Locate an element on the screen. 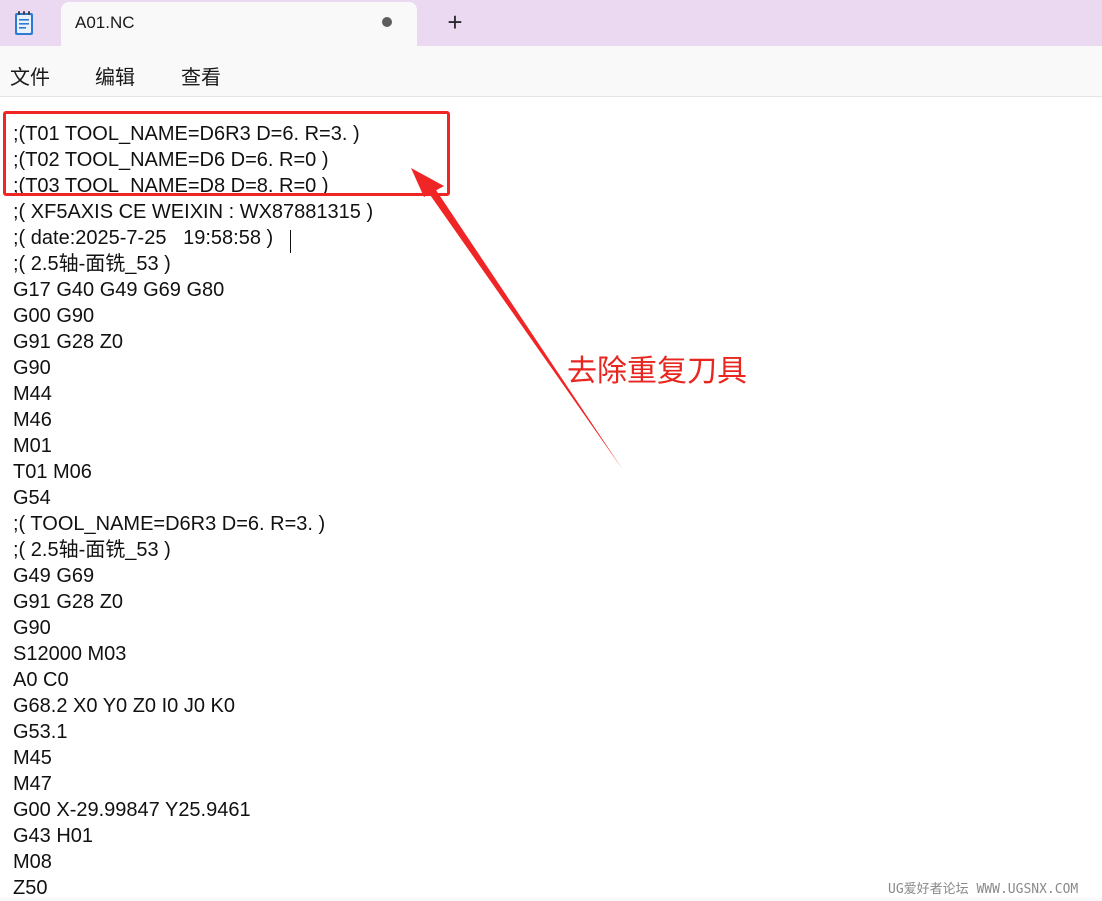  editor-line: ;( XF5AXIS CE WEIXIN : WX87881315 ) is located at coordinates (193, 212).